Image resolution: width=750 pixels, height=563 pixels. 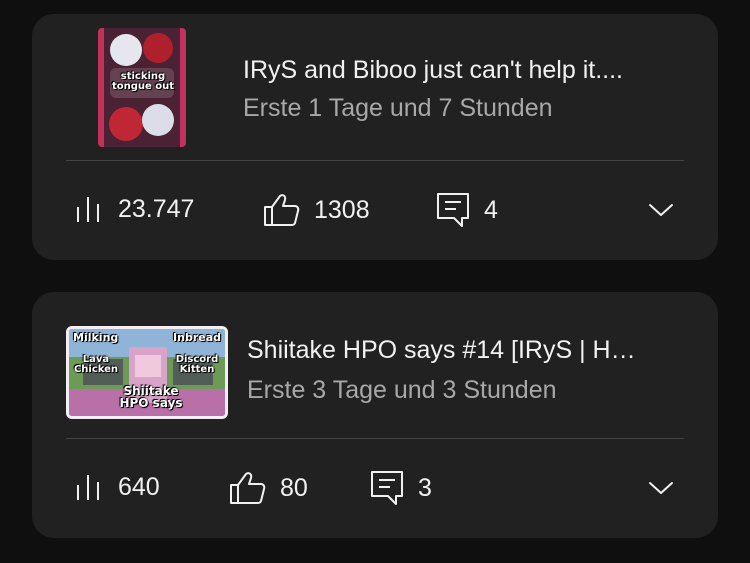 I want to click on views-count: 23.747, so click(x=156, y=208).